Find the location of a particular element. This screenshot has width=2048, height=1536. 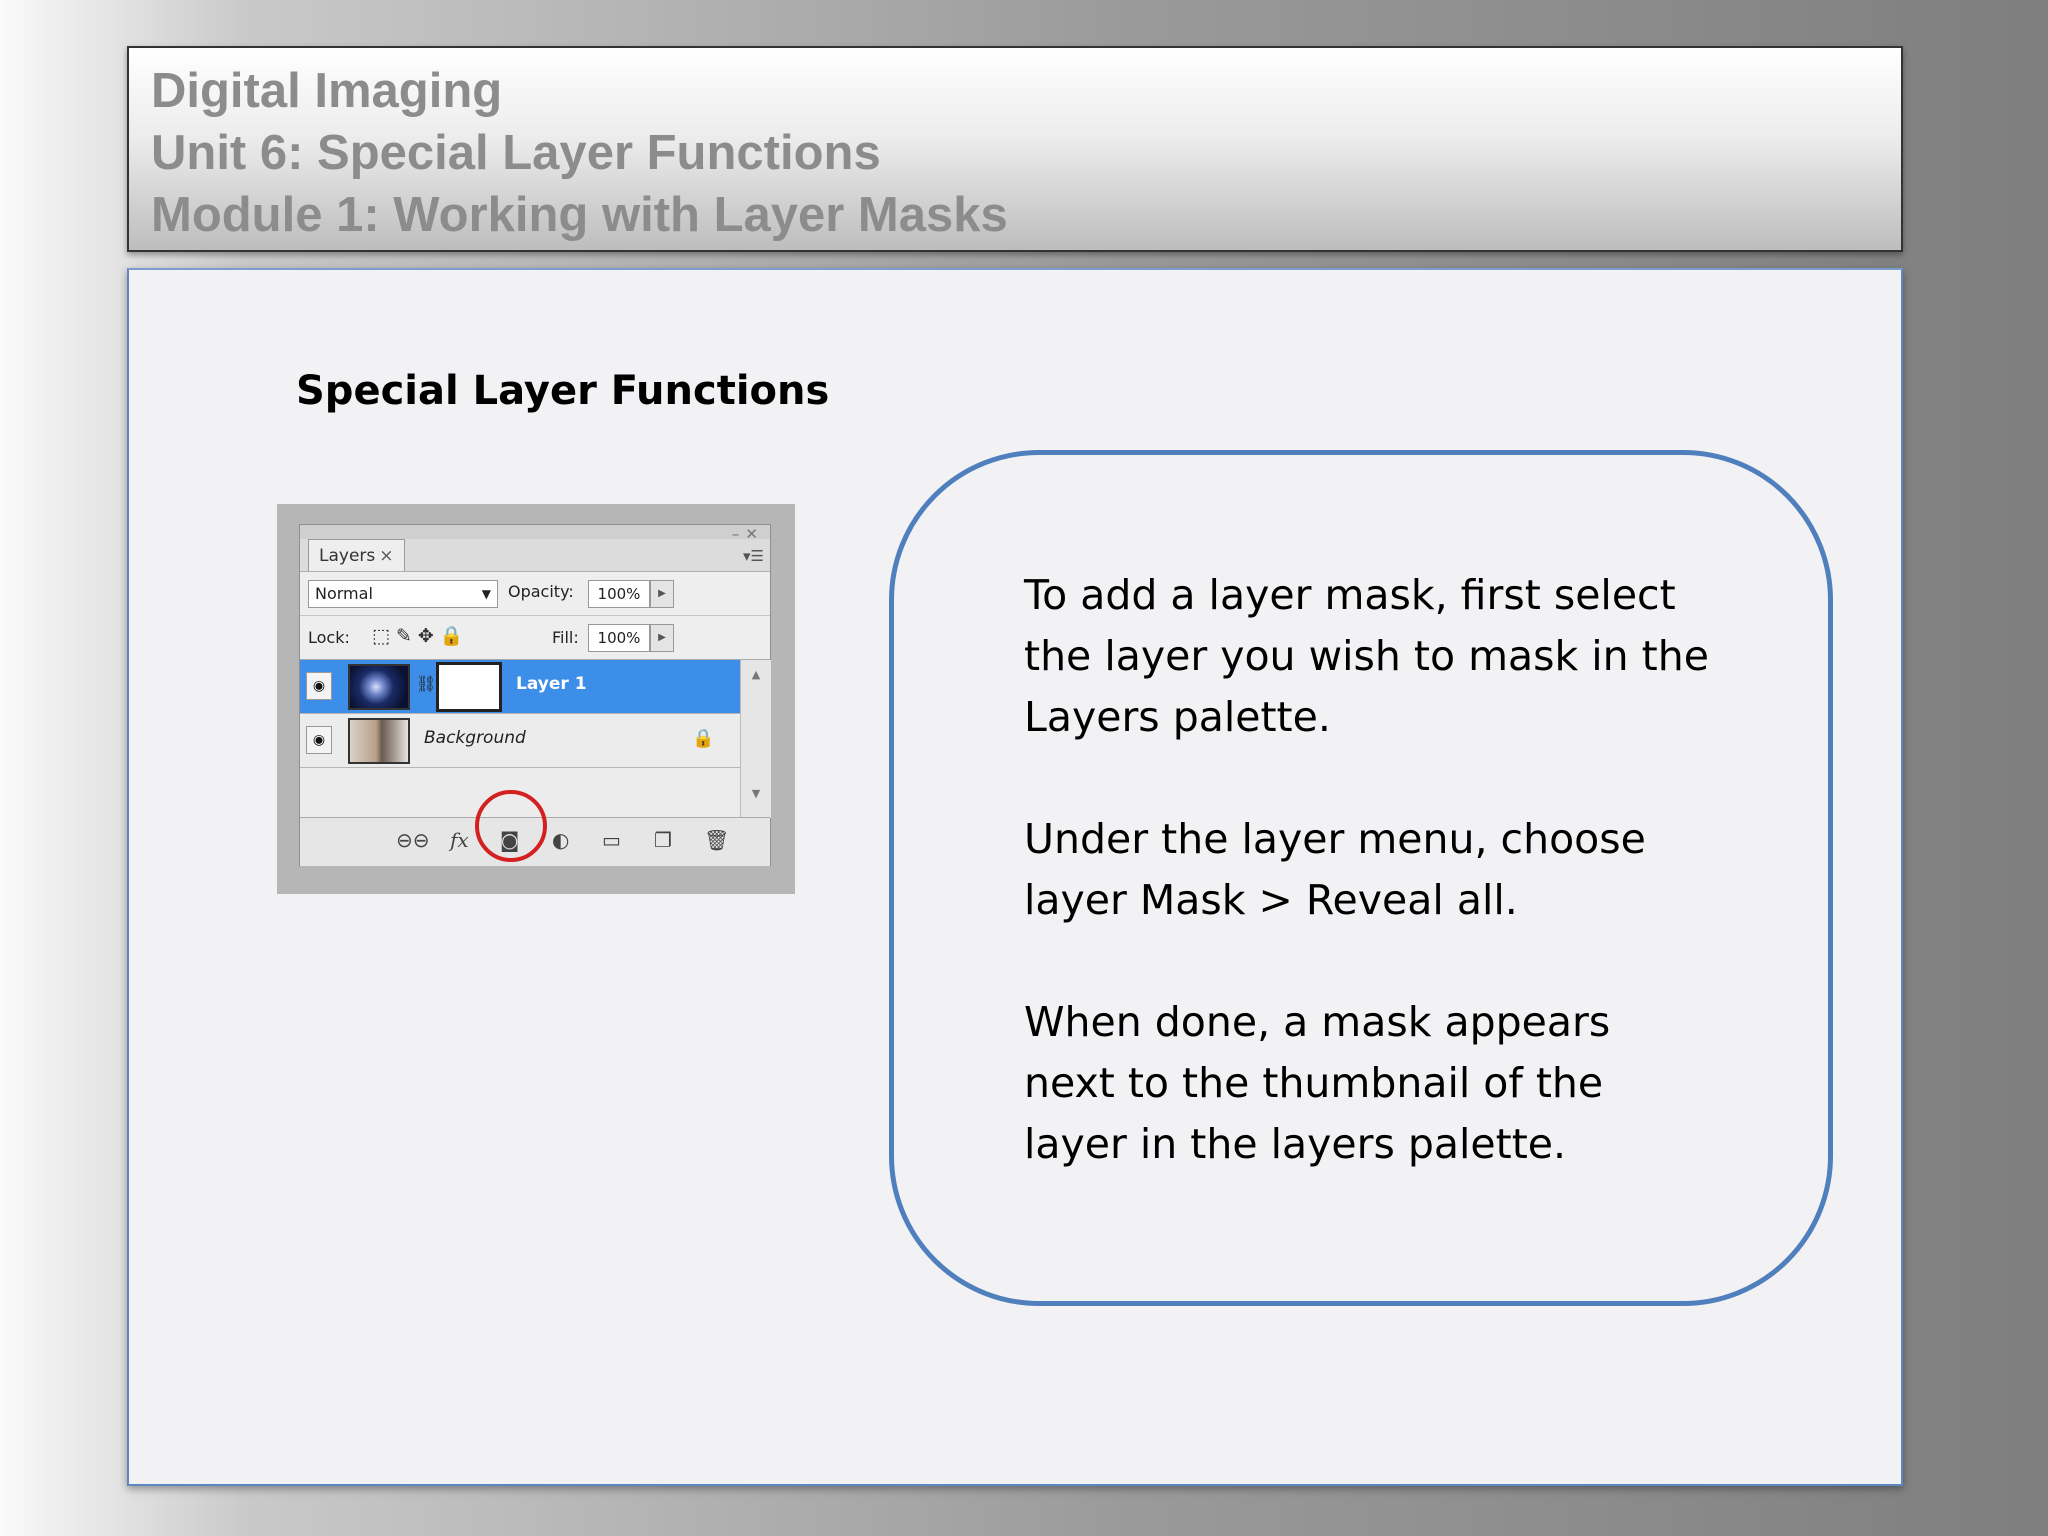

slide-title: Special Layer Functions is located at coordinates (563, 391).